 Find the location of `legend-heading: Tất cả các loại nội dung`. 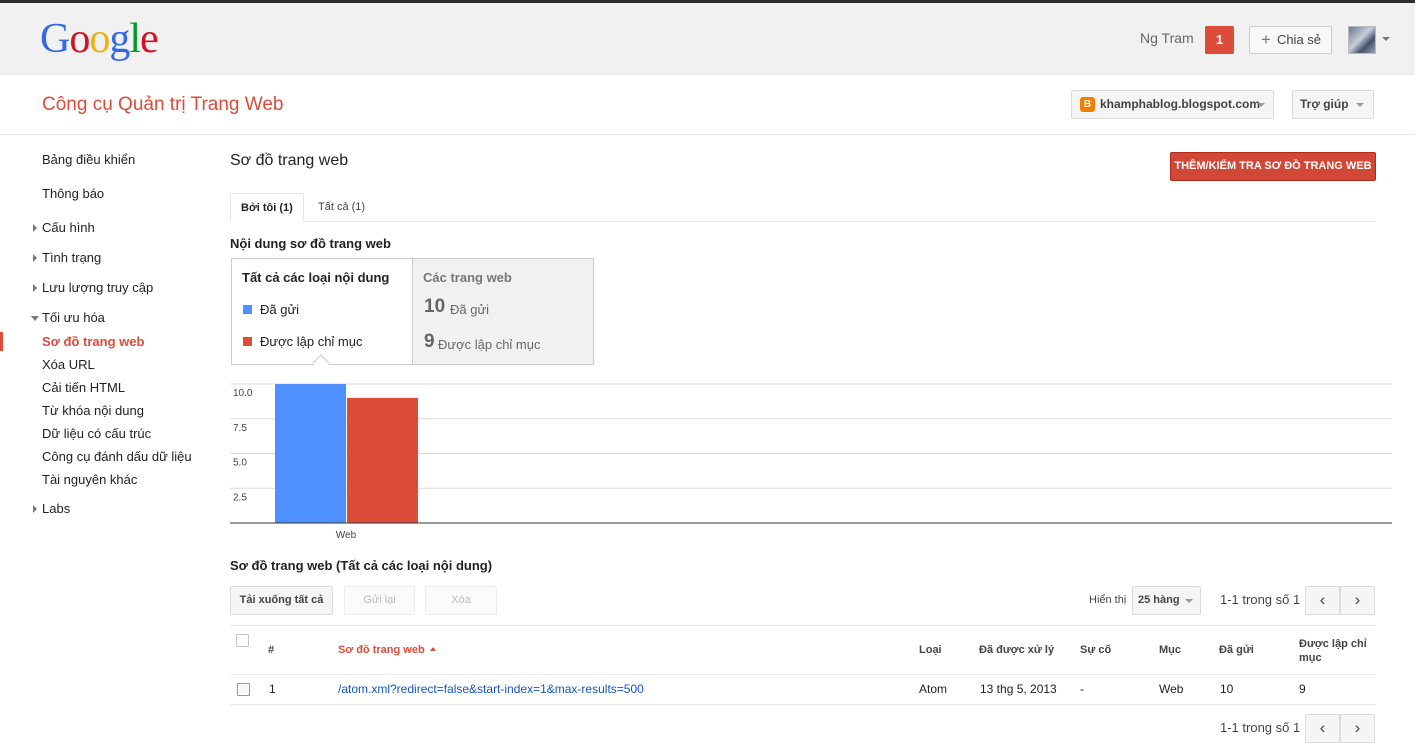

legend-heading: Tất cả các loại nội dung is located at coordinates (316, 277).